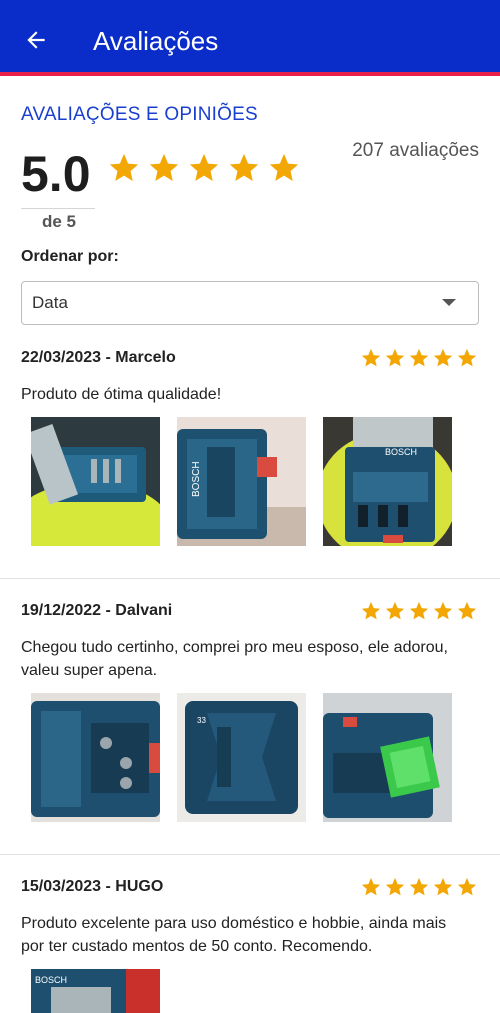 This screenshot has width=500, height=1013. I want to click on page-title: Avaliações, so click(156, 41).